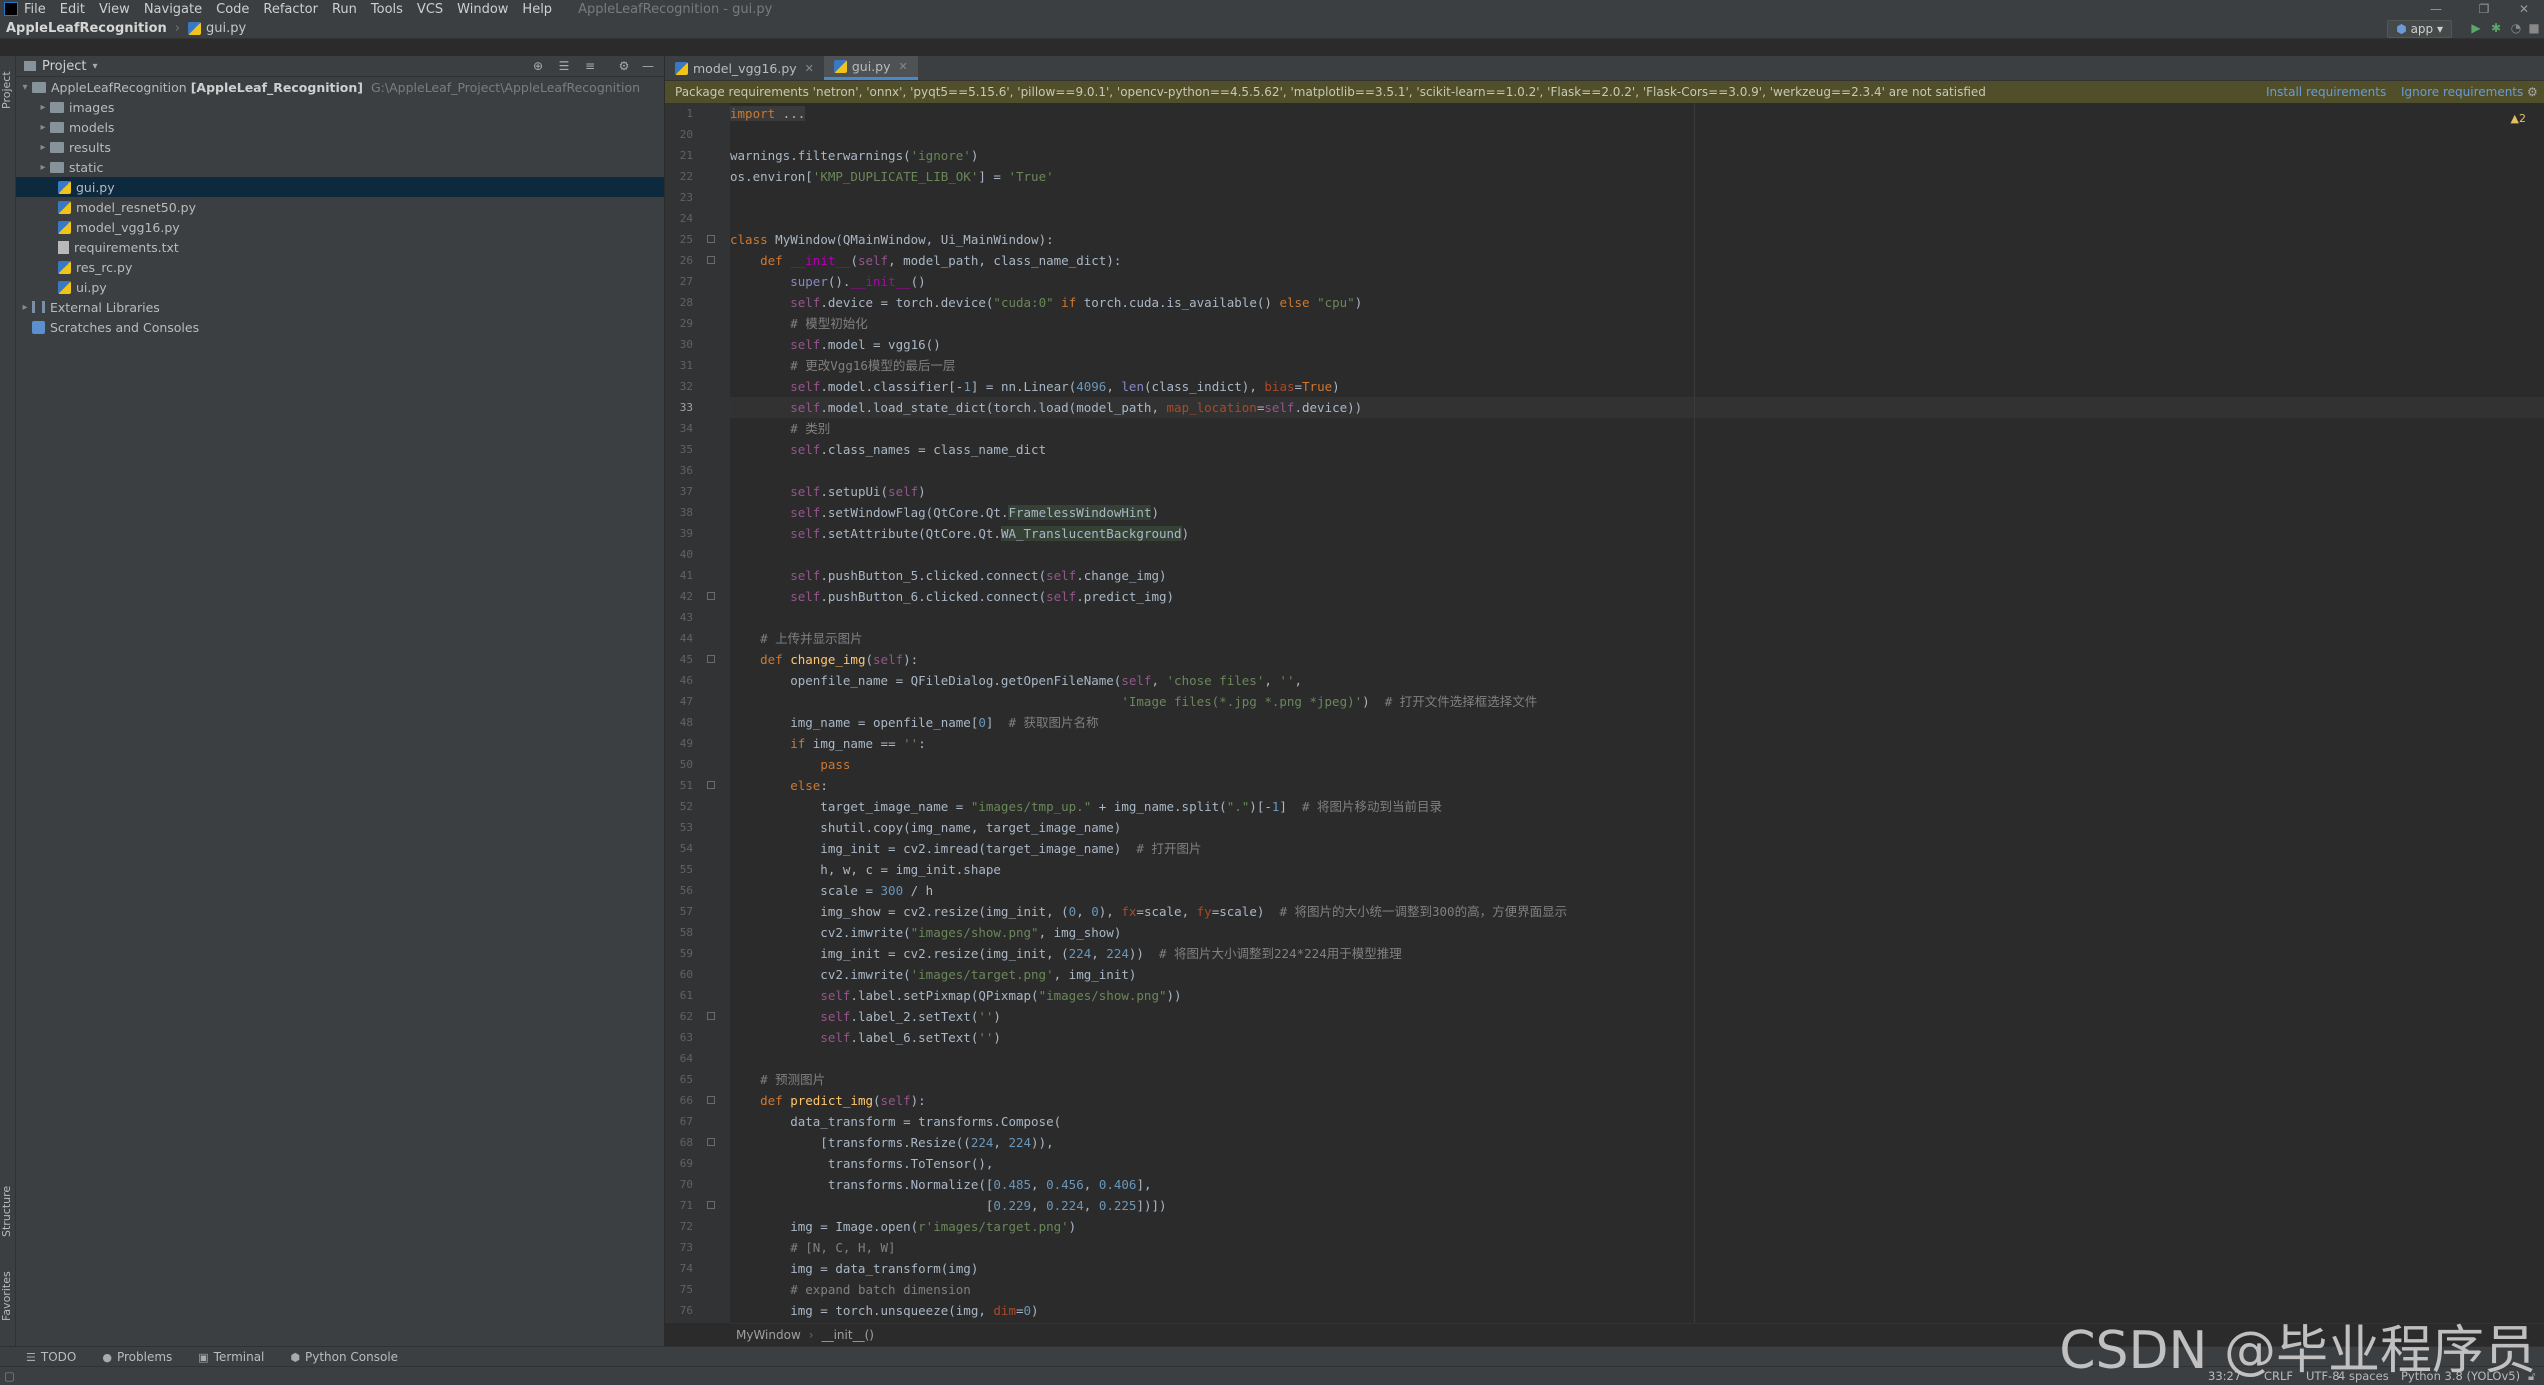 The height and width of the screenshot is (1385, 2544). Describe the element at coordinates (768, 1335) in the screenshot. I see `breadcrumb-class: MyWindow` at that location.